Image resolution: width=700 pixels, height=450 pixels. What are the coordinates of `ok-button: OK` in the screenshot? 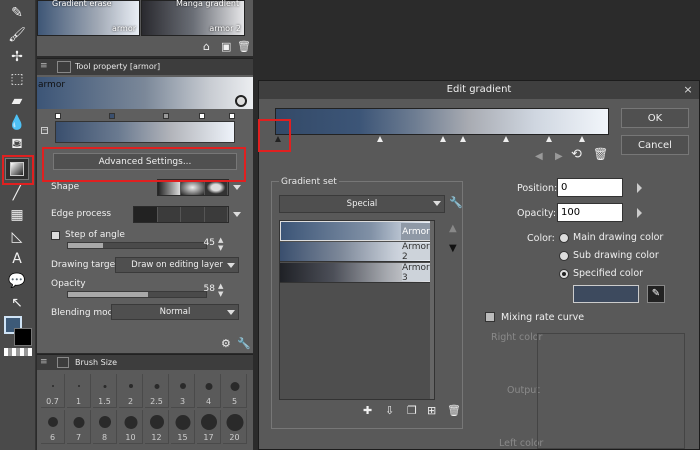 It's located at (655, 118).